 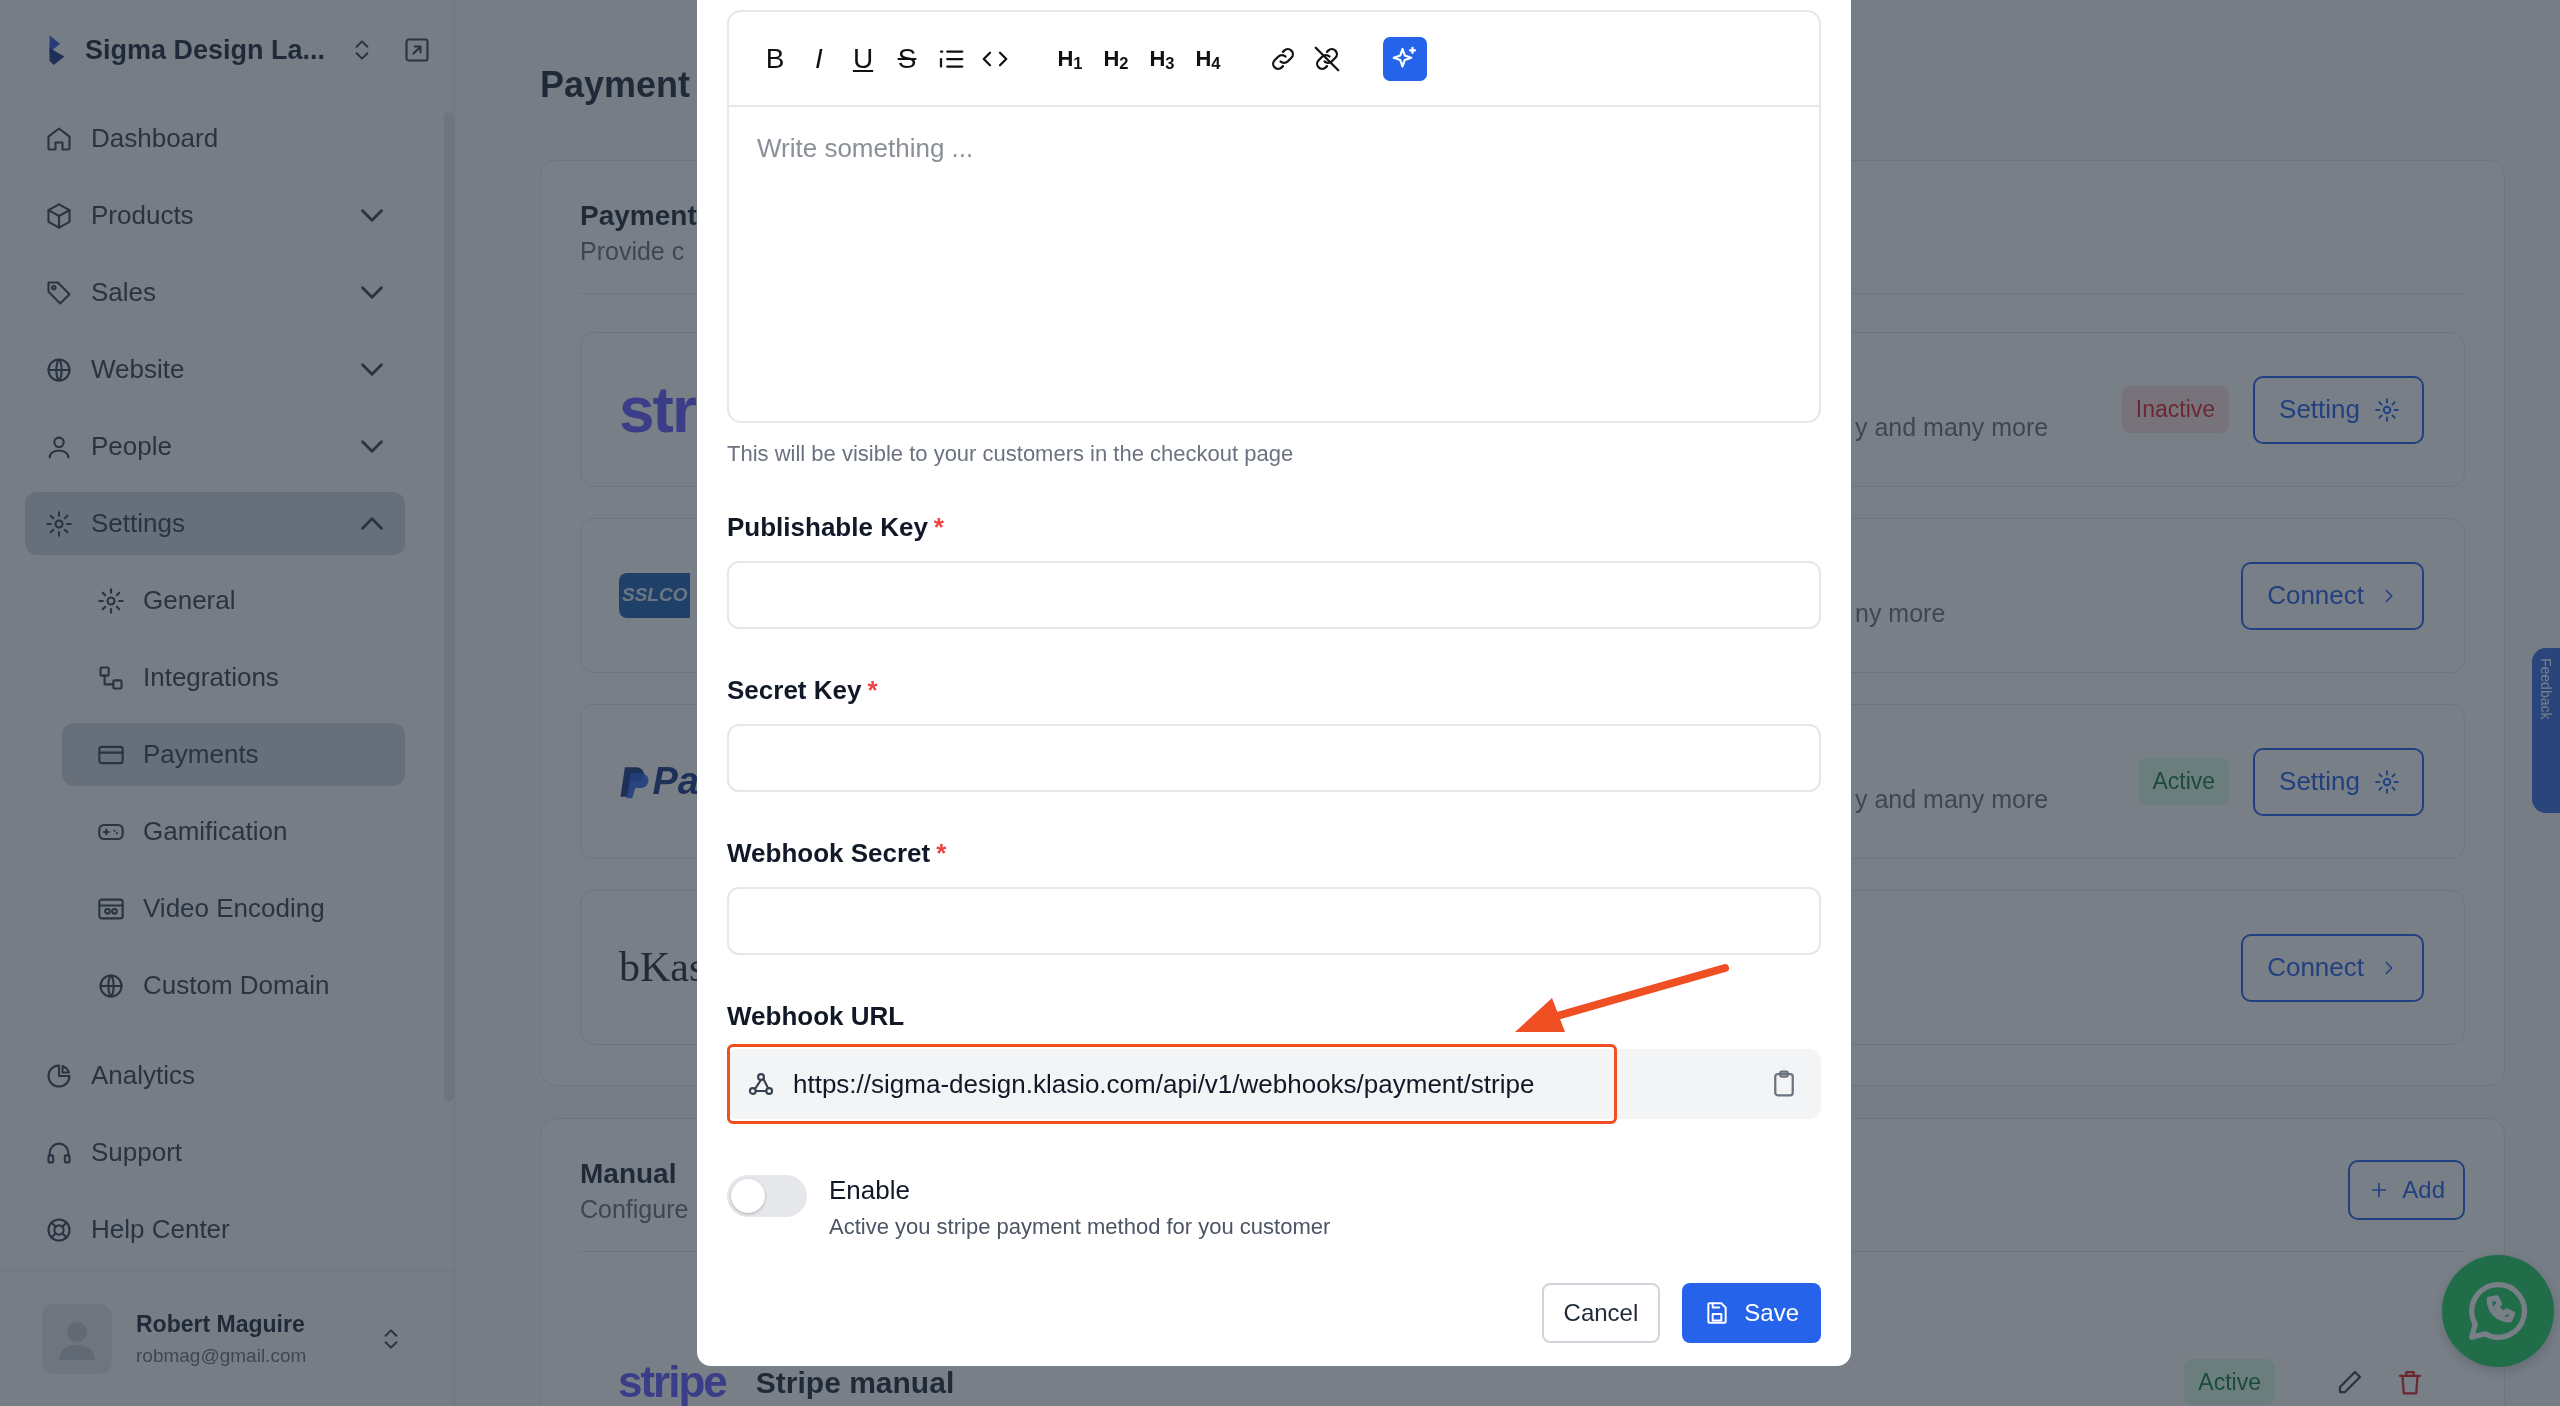 What do you see at coordinates (907, 58) in the screenshot?
I see `format-button: S` at bounding box center [907, 58].